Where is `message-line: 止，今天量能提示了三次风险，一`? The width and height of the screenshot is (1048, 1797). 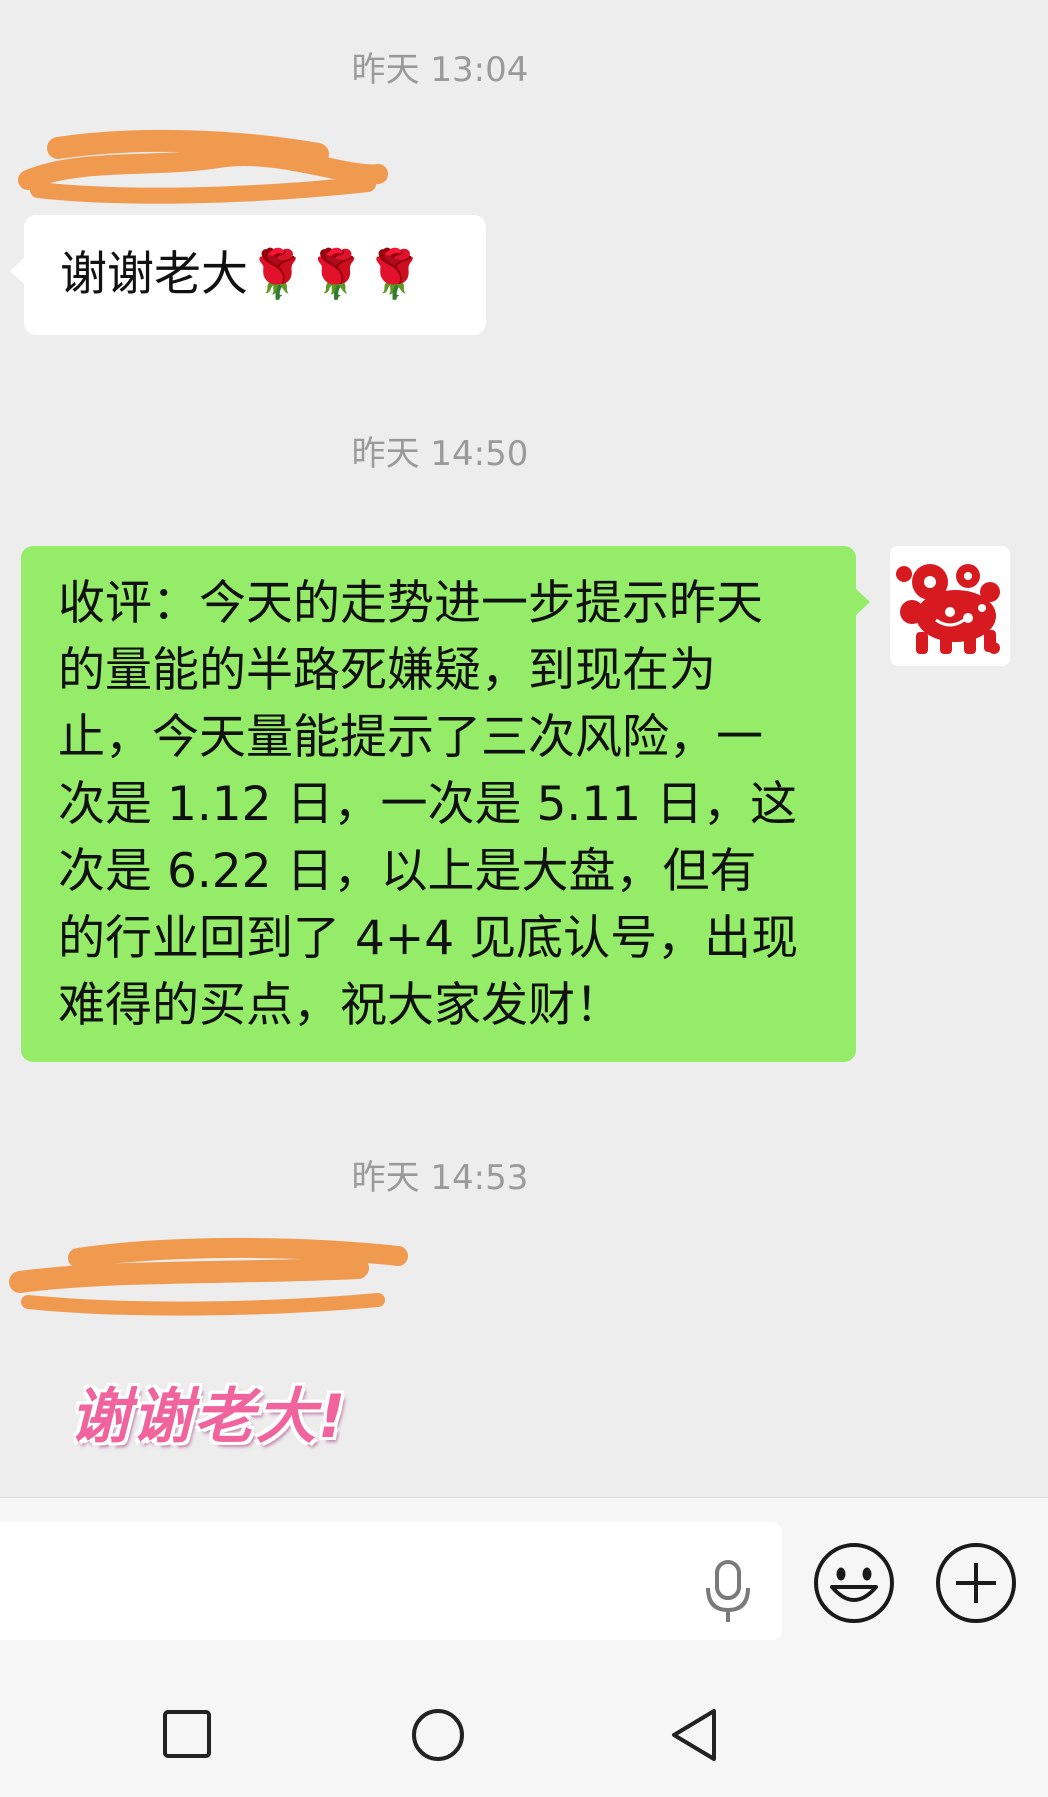 message-line: 止，今天量能提示了三次风险，一 is located at coordinates (410, 737).